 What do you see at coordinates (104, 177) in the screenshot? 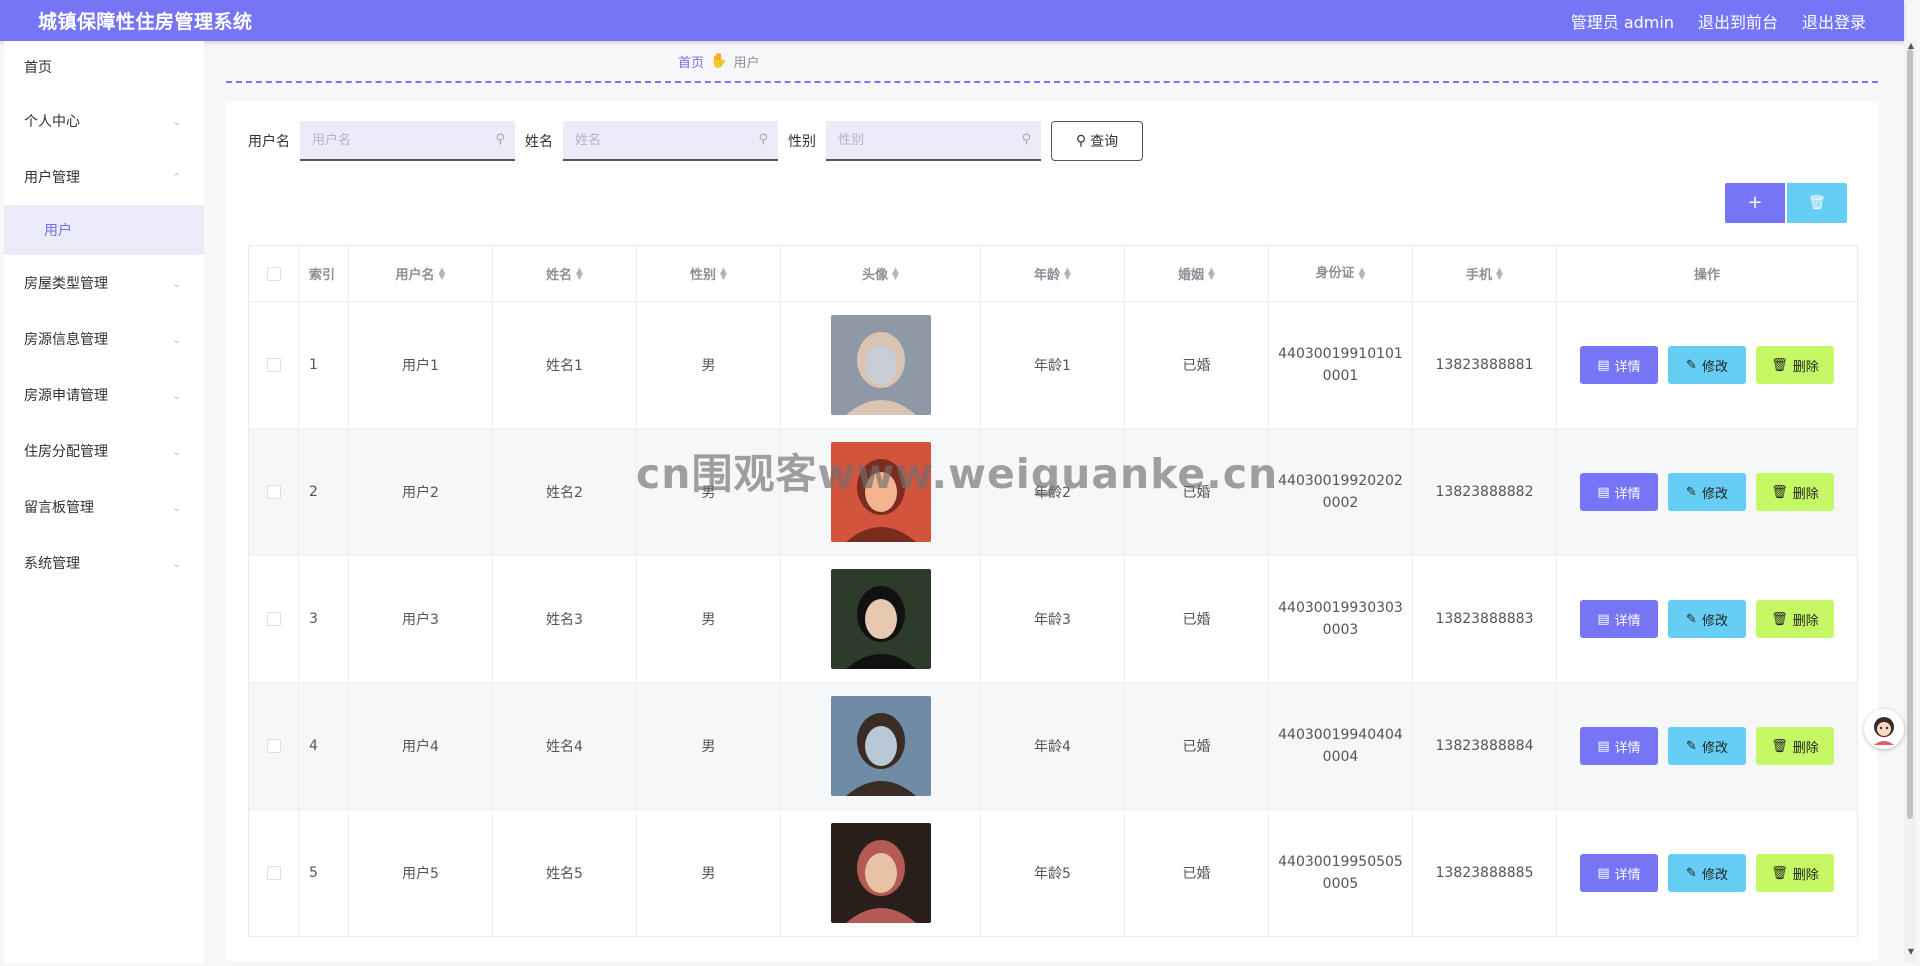
I see `sidebar-item-user-management: 用户管理 ⌃` at bounding box center [104, 177].